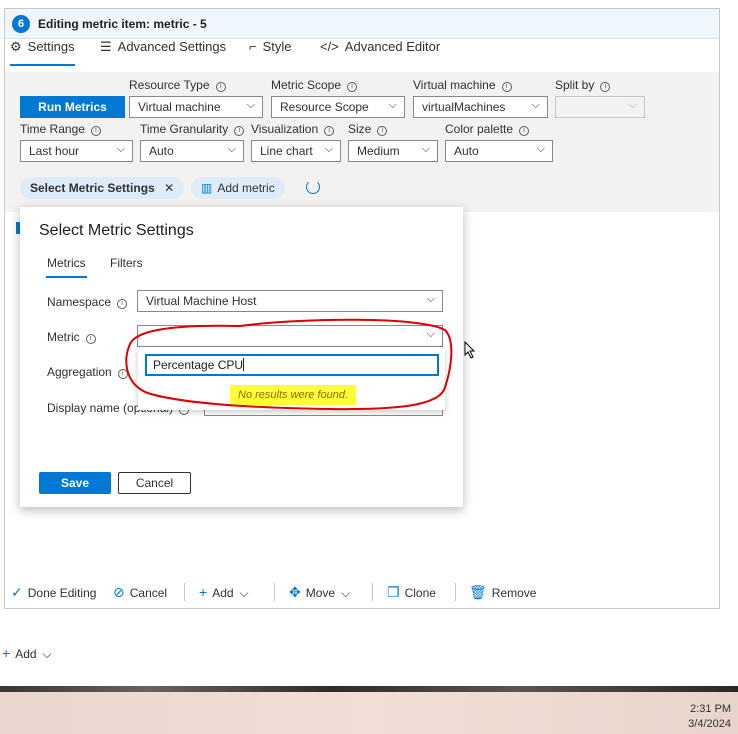 The width and height of the screenshot is (738, 734). I want to click on resource-type-dropdown: Virtual machine ⌵, so click(196, 107).